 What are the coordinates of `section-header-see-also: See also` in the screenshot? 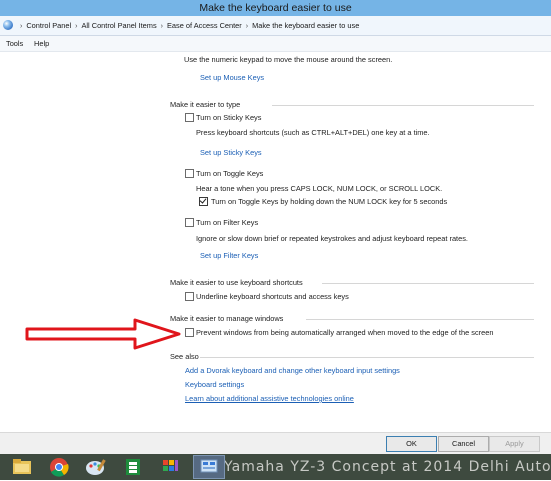 It's located at (184, 356).